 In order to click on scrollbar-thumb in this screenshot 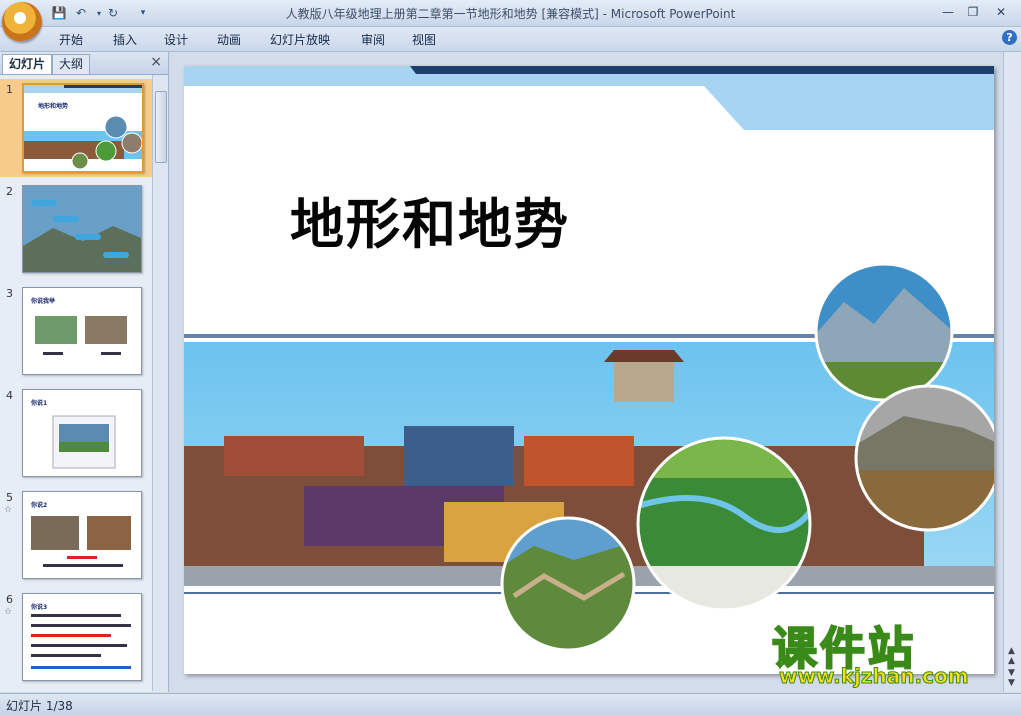, I will do `click(161, 127)`.